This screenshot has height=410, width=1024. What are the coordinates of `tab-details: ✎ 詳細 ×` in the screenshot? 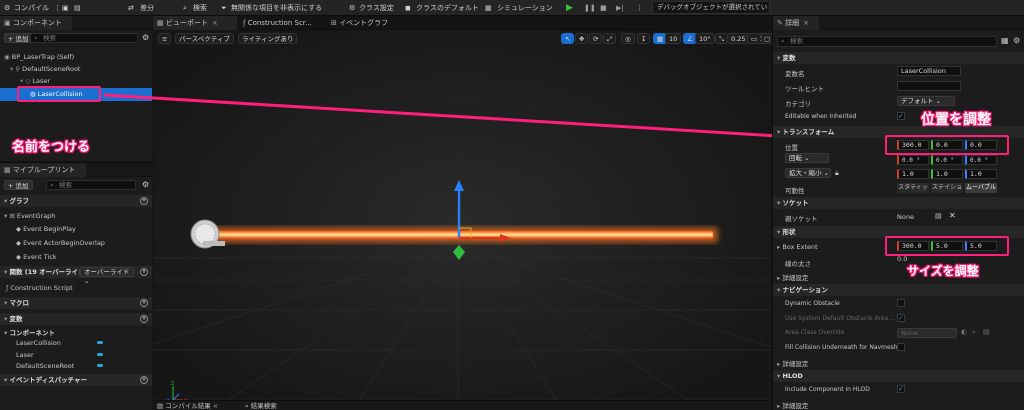 It's located at (796, 23).